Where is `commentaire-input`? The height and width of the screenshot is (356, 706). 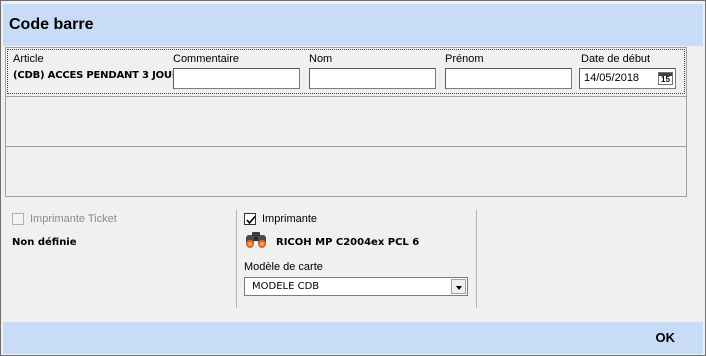 commentaire-input is located at coordinates (236, 78).